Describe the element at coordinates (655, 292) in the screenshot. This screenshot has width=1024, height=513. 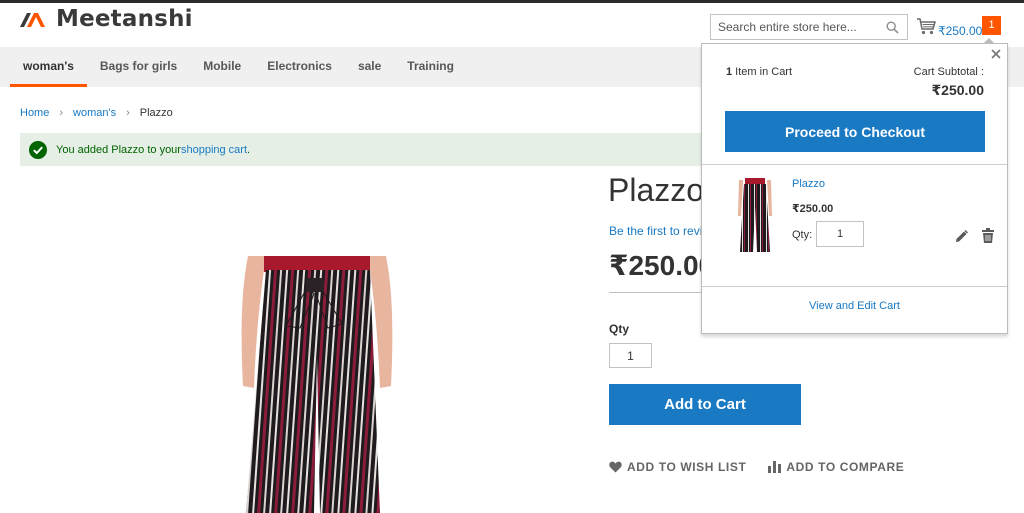
I see `price-divider` at that location.